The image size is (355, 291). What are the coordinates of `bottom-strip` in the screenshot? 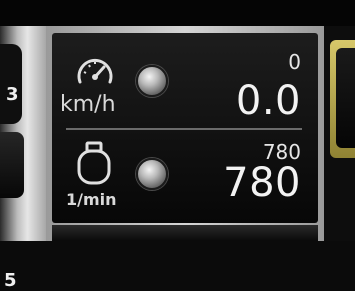 It's located at (185, 233).